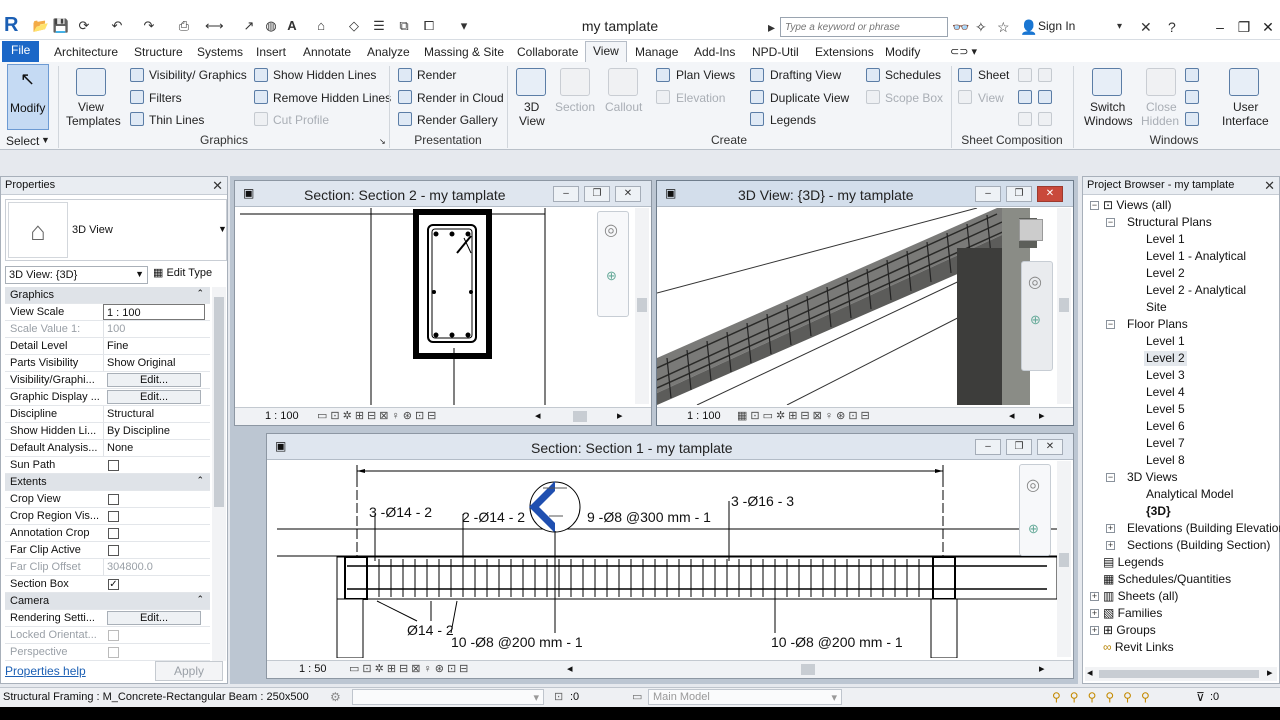  I want to click on tag-icon: ◍, so click(271, 26).